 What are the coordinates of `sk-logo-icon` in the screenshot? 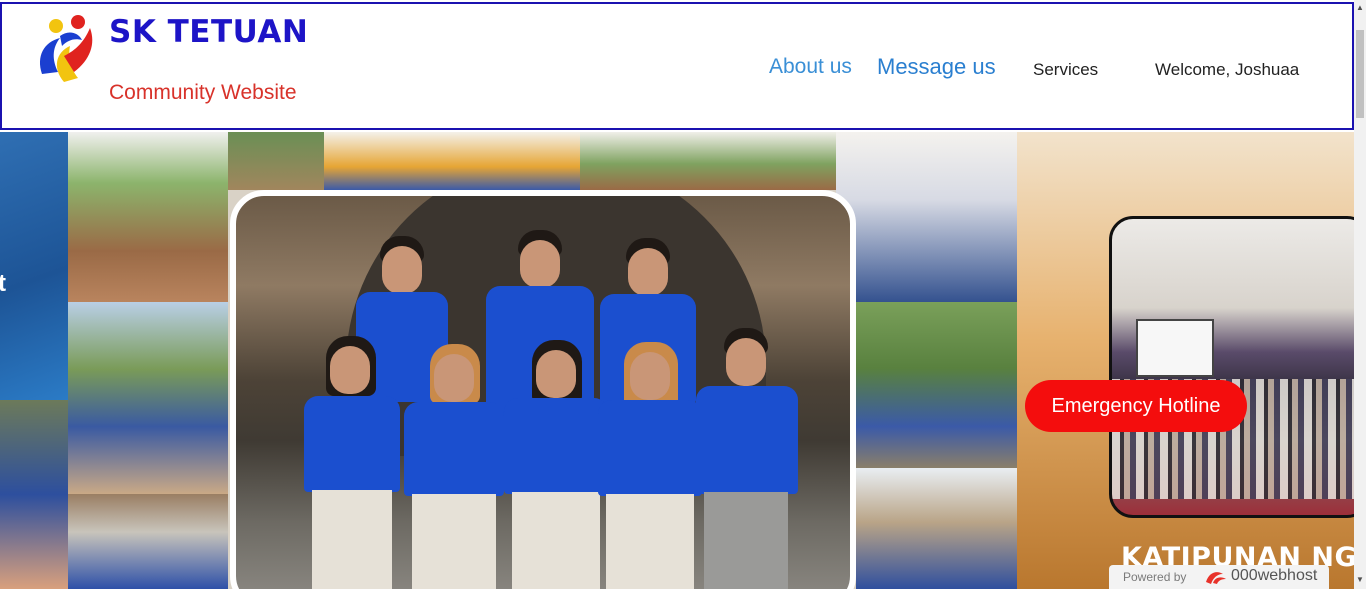 It's located at (67, 49).